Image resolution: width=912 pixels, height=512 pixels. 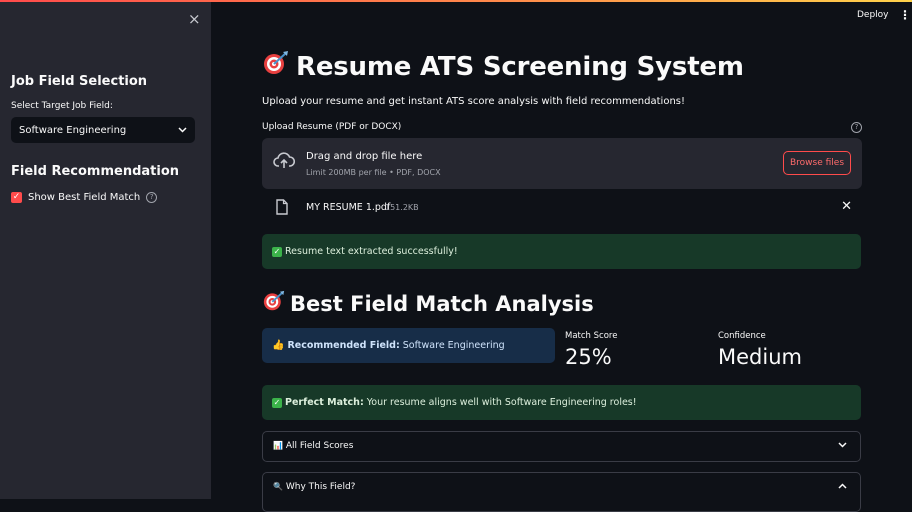 I want to click on dropzone-title: Drag and drop file here, so click(x=364, y=156).